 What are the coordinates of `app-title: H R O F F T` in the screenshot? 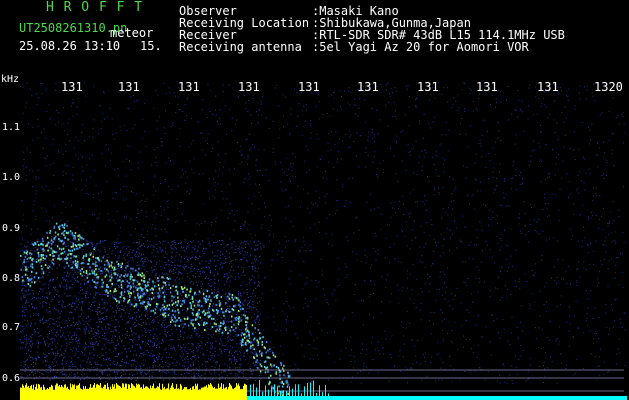 It's located at (95, 7).